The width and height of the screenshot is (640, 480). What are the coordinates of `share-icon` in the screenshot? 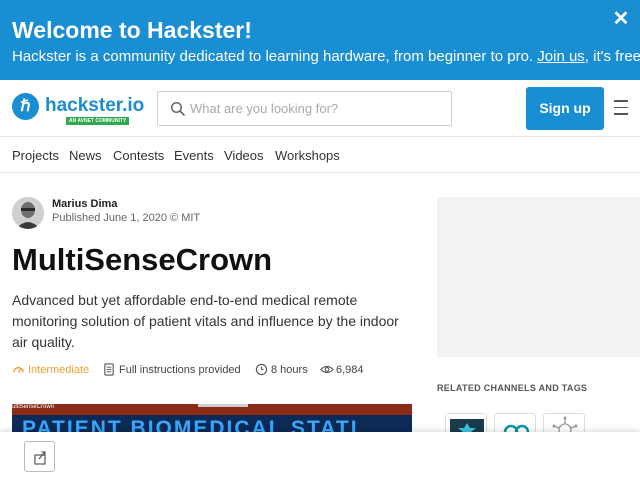 It's located at (40, 458).